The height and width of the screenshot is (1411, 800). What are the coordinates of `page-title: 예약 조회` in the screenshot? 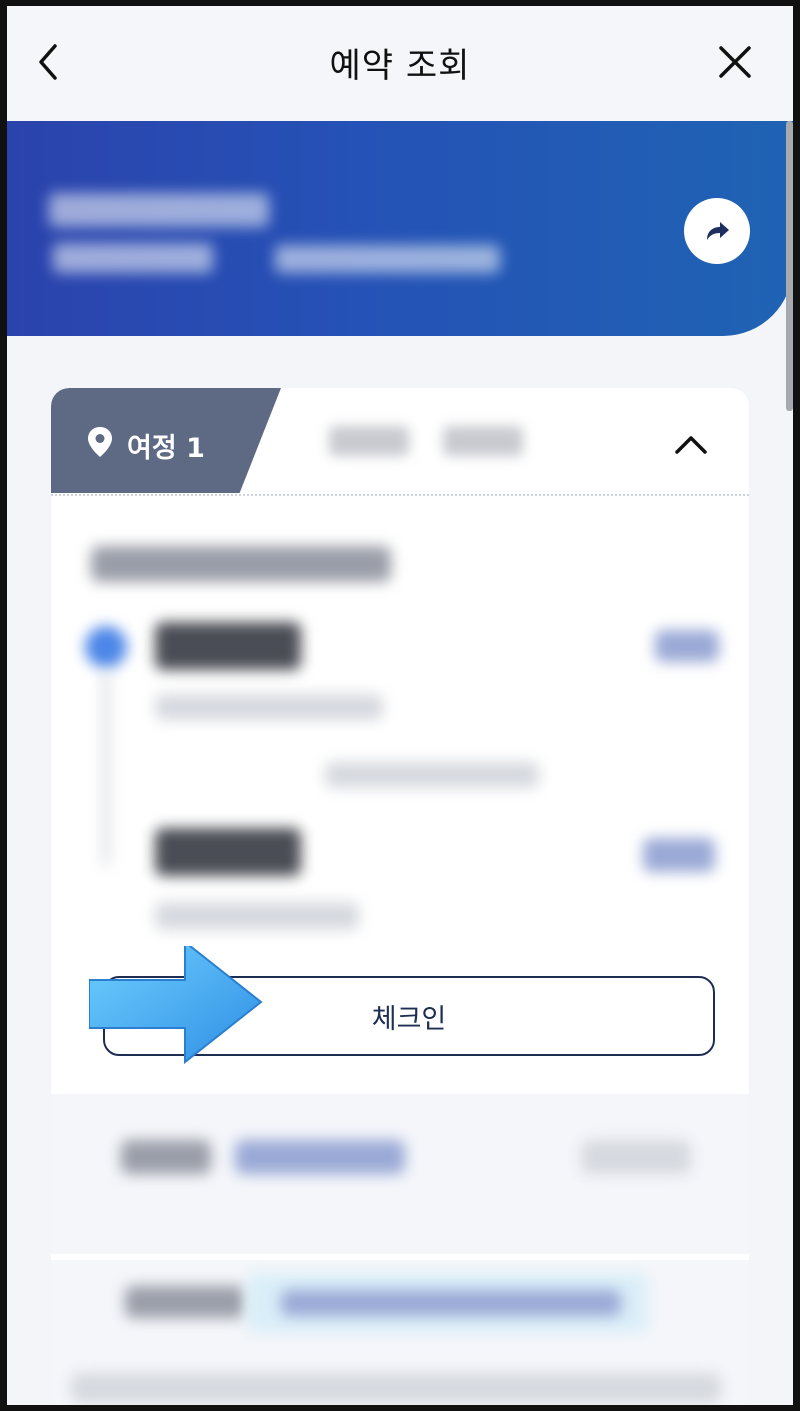 It's located at (400, 66).